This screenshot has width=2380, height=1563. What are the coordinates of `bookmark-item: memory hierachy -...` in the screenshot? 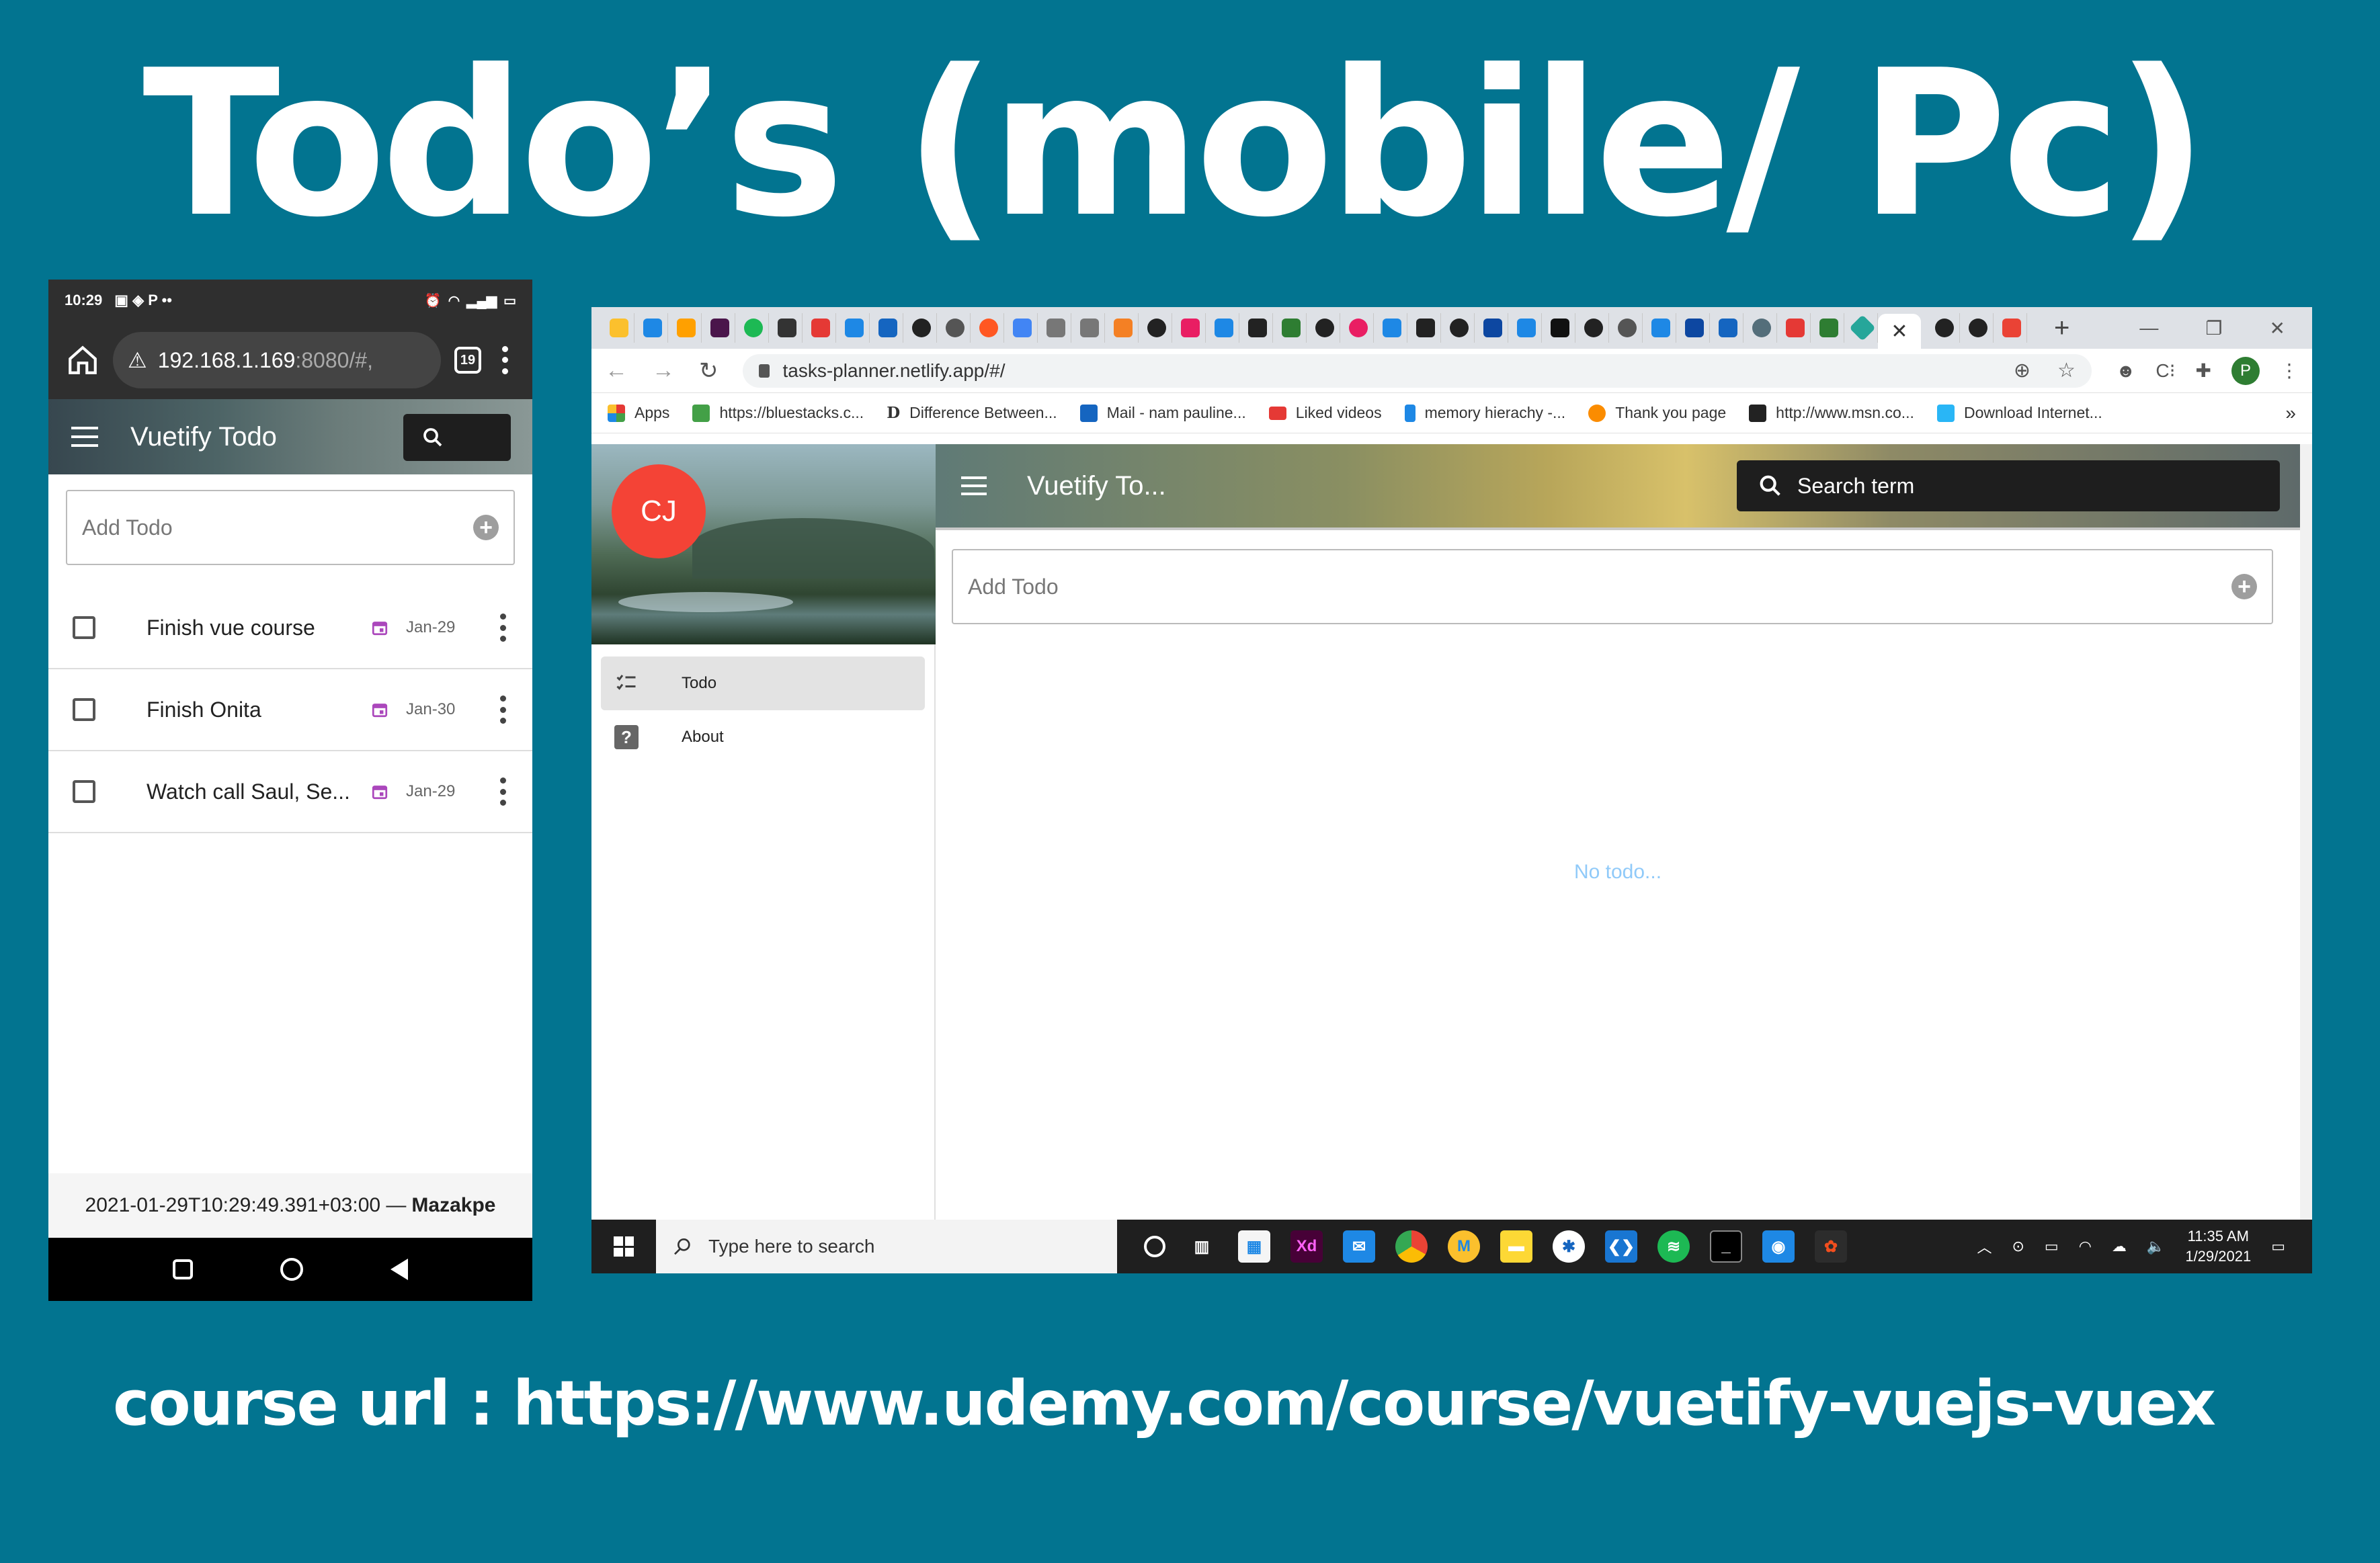 It's located at (1484, 413).